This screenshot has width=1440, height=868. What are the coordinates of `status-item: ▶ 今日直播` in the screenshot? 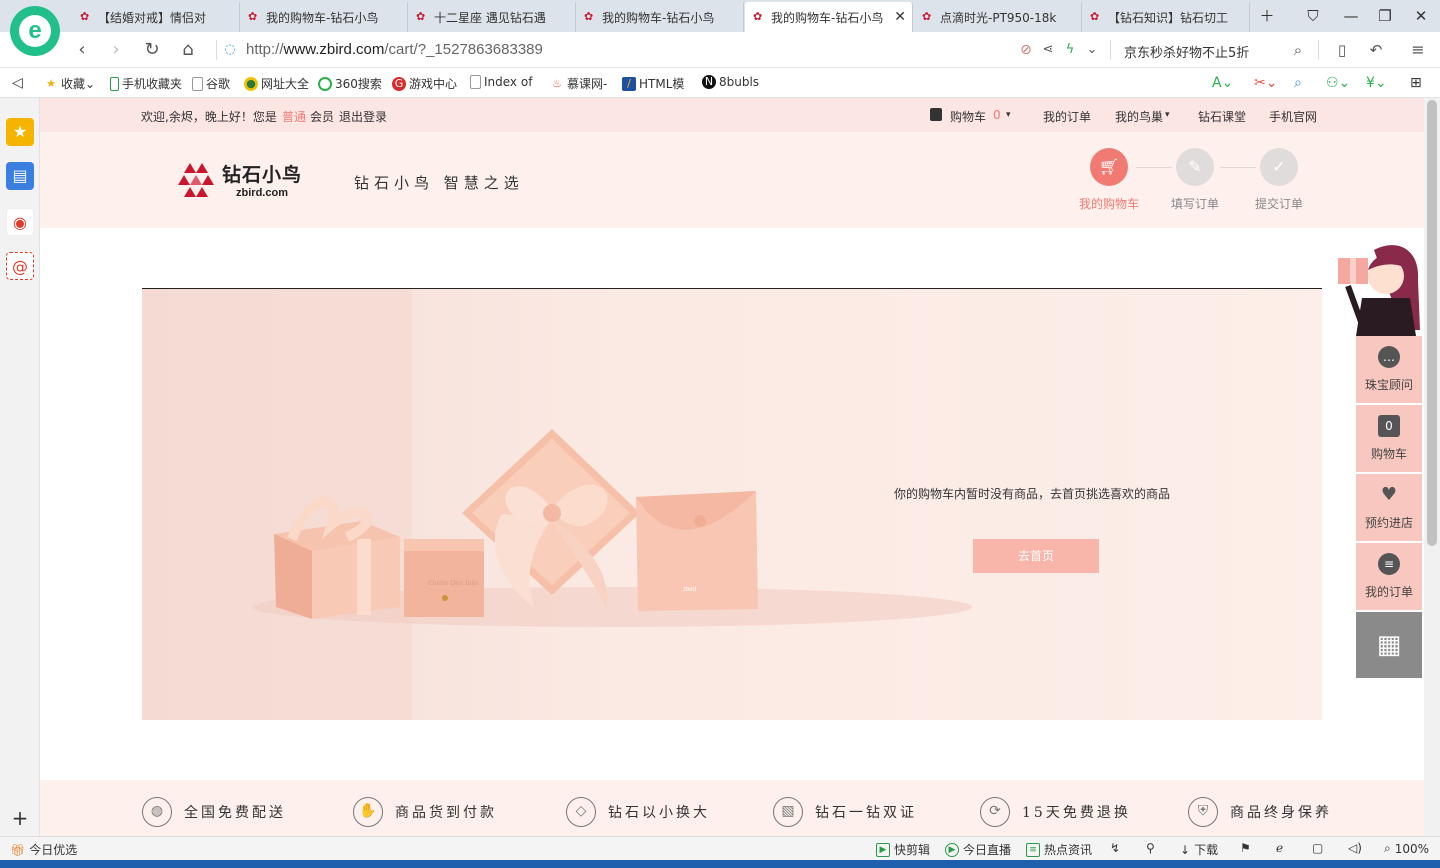 It's located at (978, 849).